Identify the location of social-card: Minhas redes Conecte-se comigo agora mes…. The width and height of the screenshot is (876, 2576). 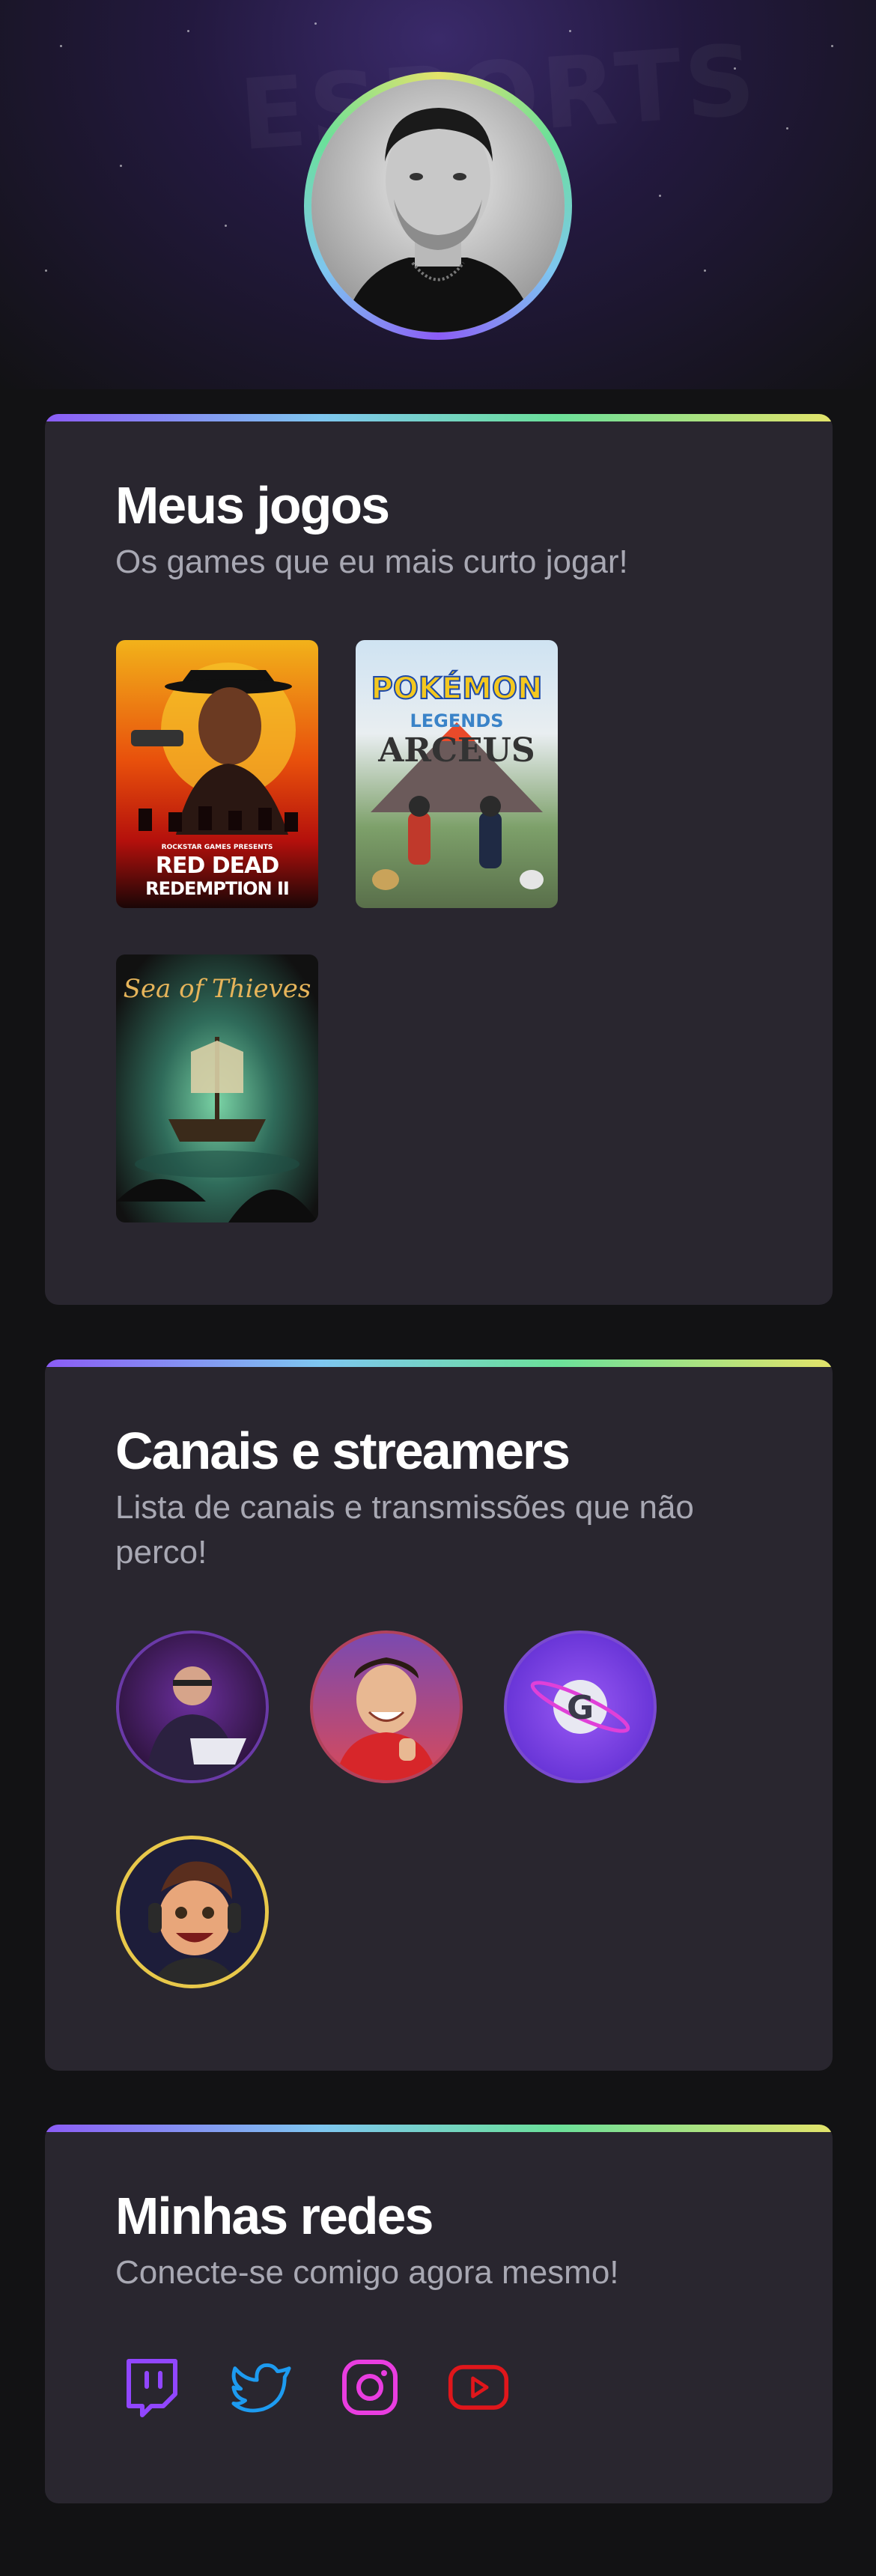
(439, 2314).